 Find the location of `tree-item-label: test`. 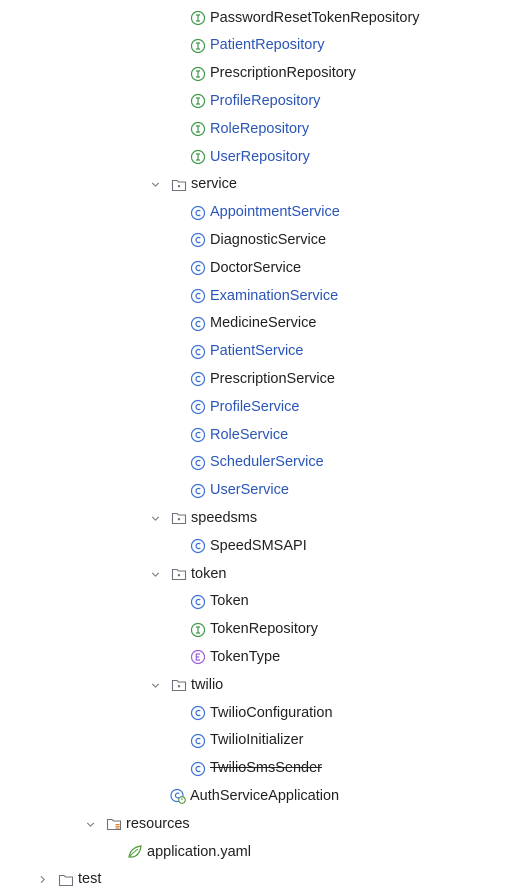

tree-item-label: test is located at coordinates (90, 879).